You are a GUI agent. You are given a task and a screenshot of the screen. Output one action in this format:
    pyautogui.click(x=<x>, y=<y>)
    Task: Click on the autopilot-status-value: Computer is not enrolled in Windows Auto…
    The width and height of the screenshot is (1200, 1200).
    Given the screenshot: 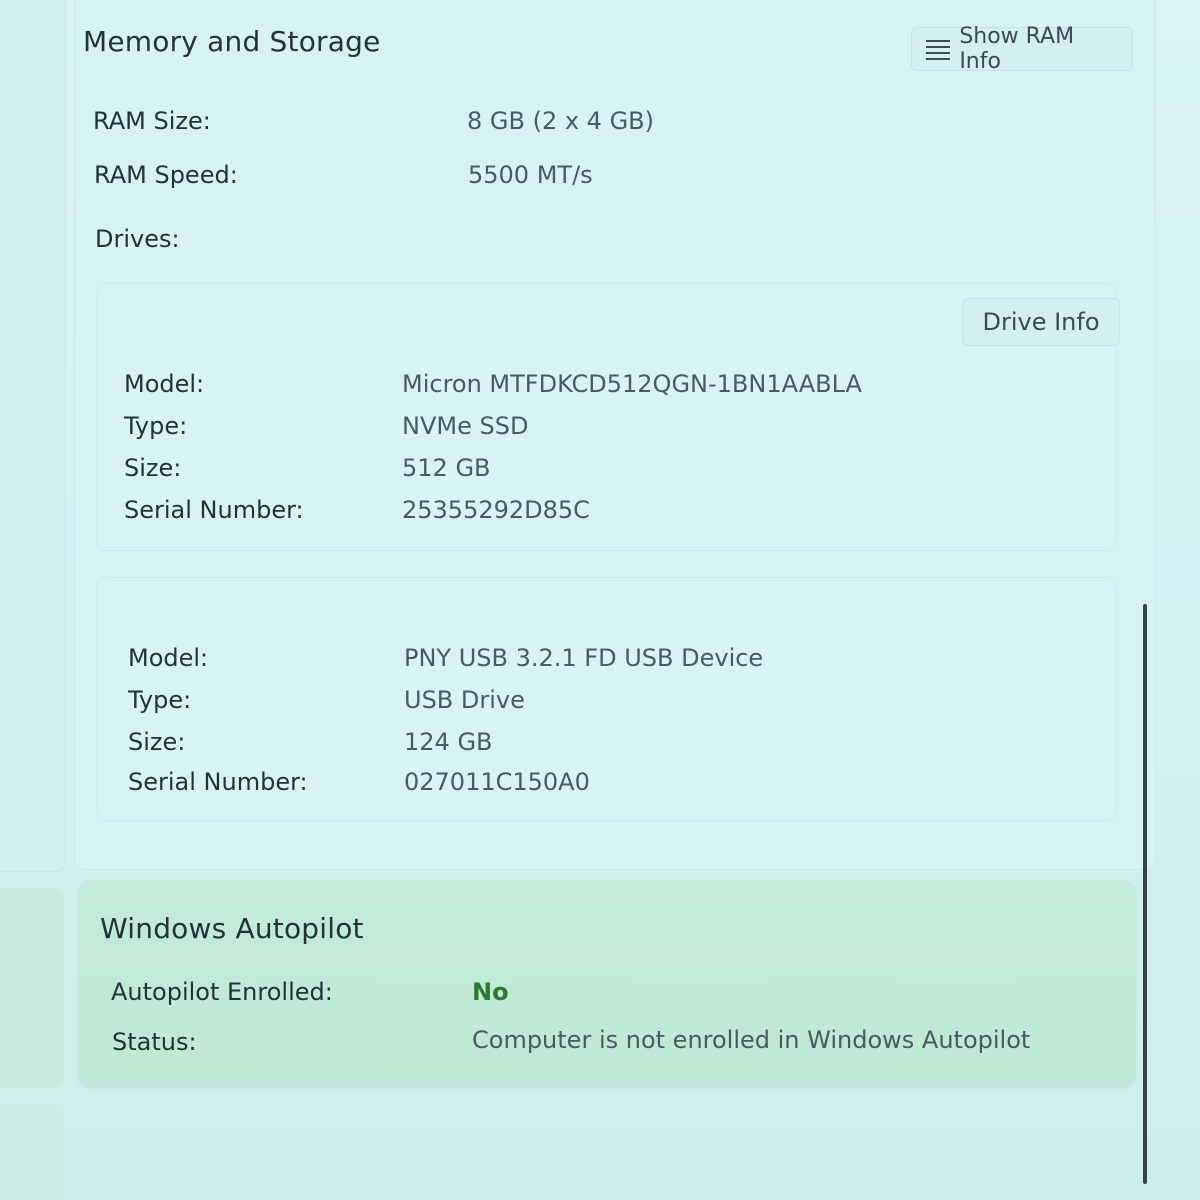 What is the action you would take?
    pyautogui.click(x=751, y=1040)
    